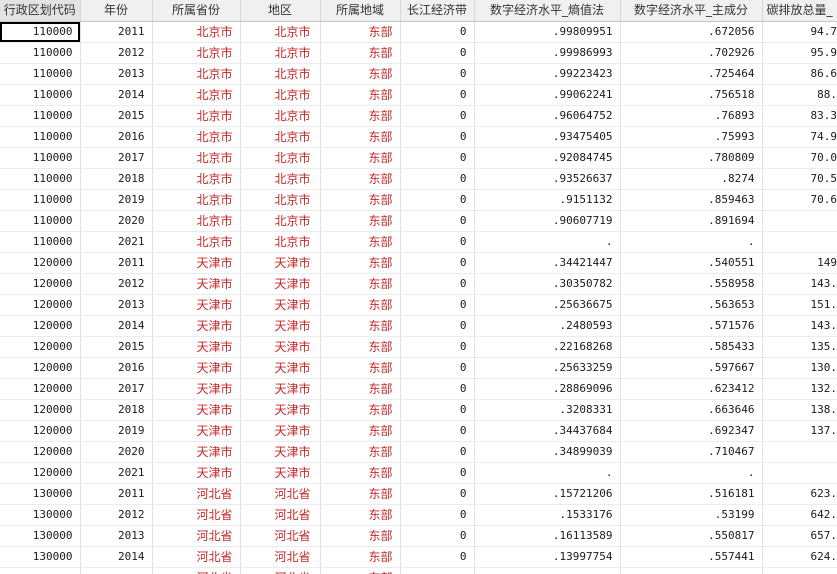 The image size is (837, 574). I want to click on cell-year: 2016, so click(116, 368).